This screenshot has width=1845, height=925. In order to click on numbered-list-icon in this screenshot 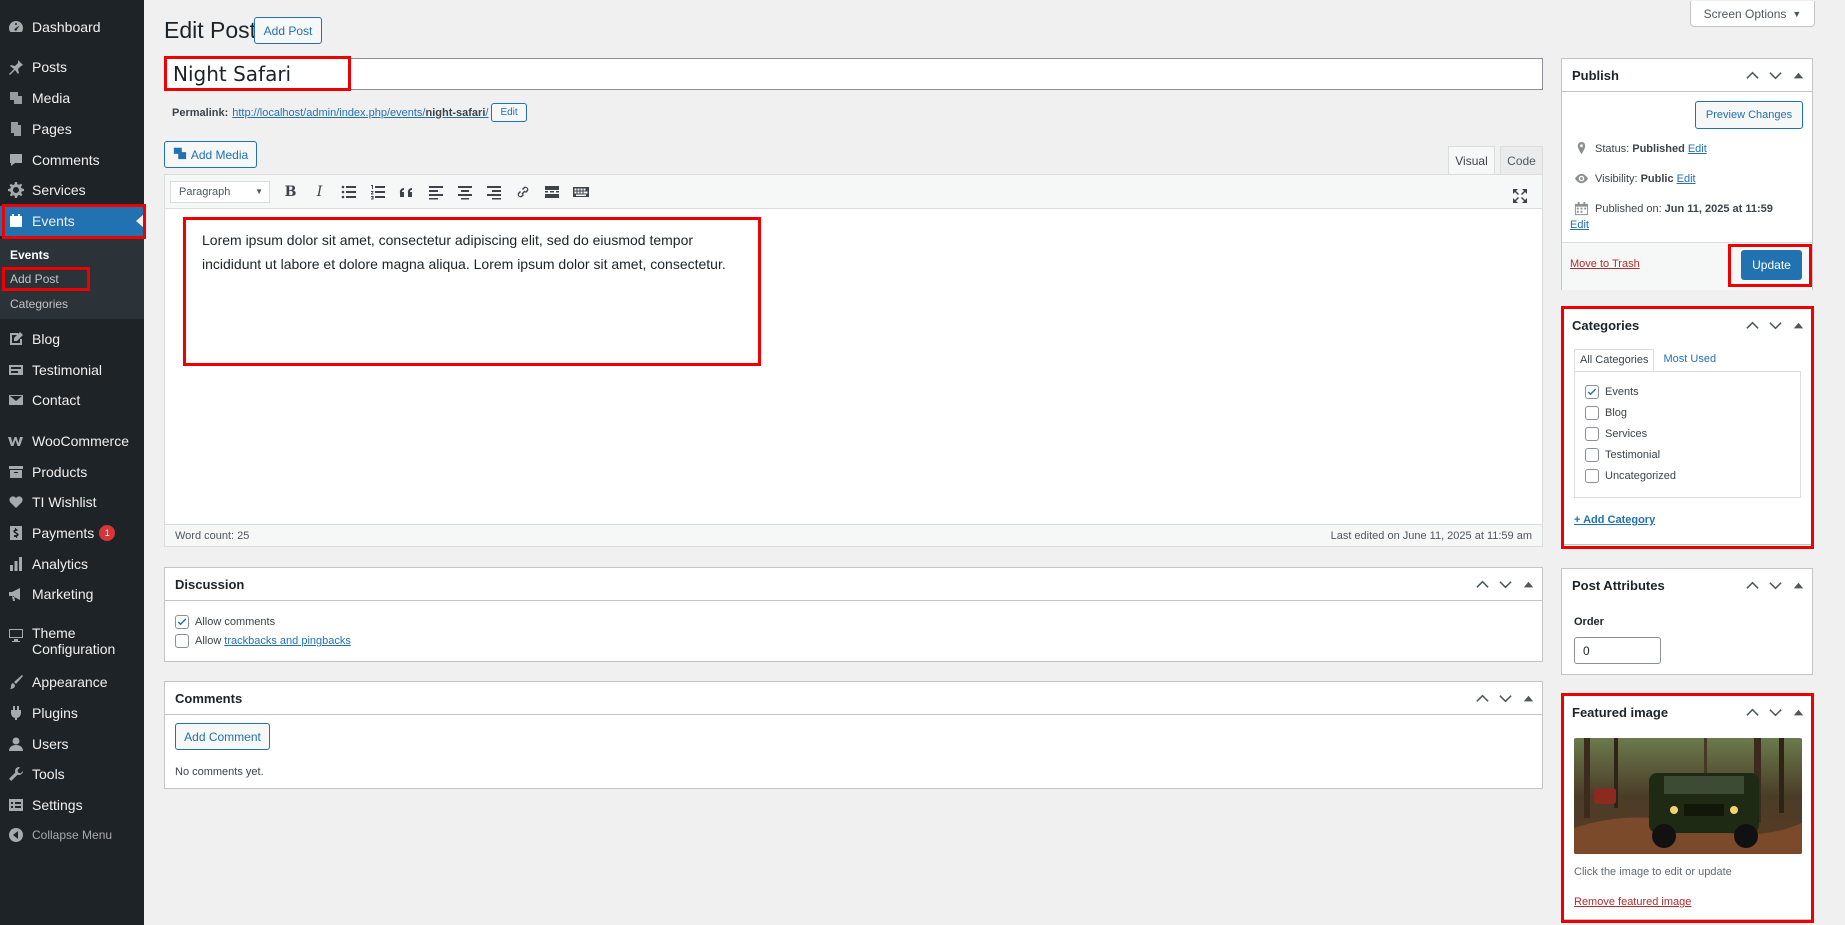, I will do `click(377, 191)`.